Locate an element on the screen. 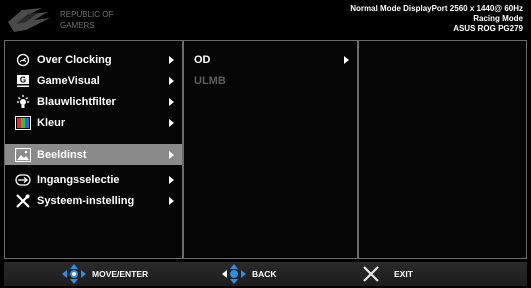 The width and height of the screenshot is (531, 288). menu-item-label: Beeldinst is located at coordinates (62, 154).